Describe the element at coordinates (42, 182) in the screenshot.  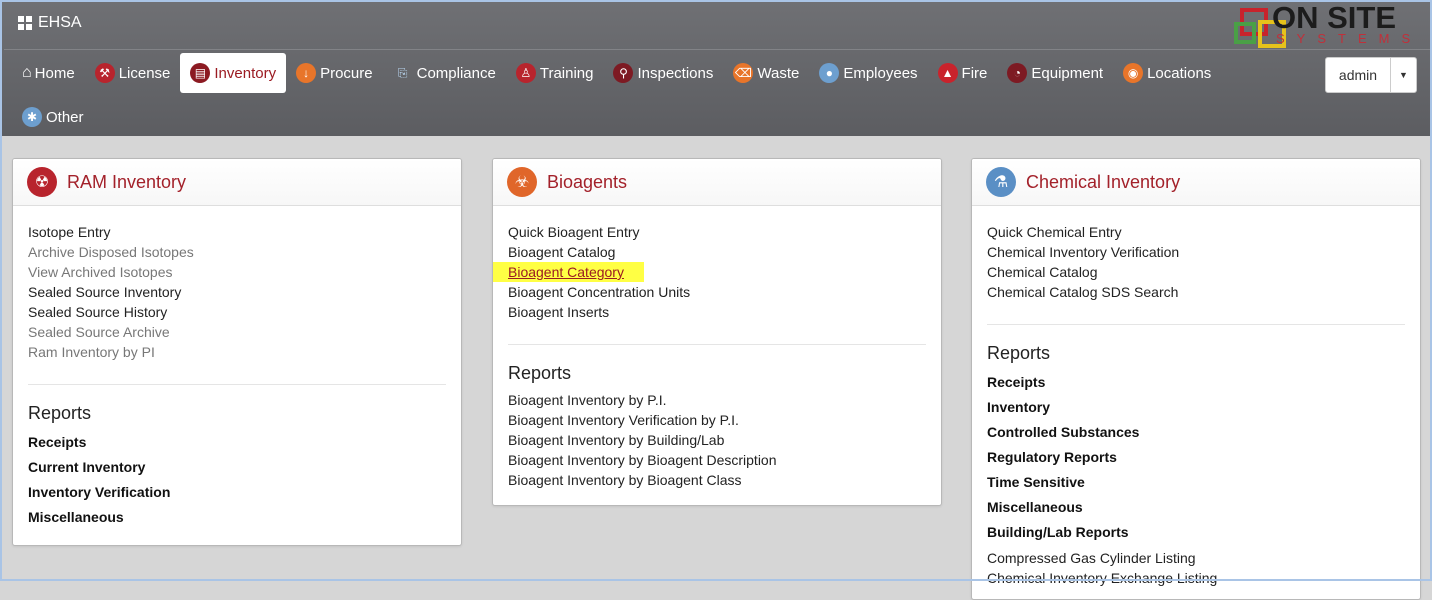
I see `radiation-icon: ☢` at that location.